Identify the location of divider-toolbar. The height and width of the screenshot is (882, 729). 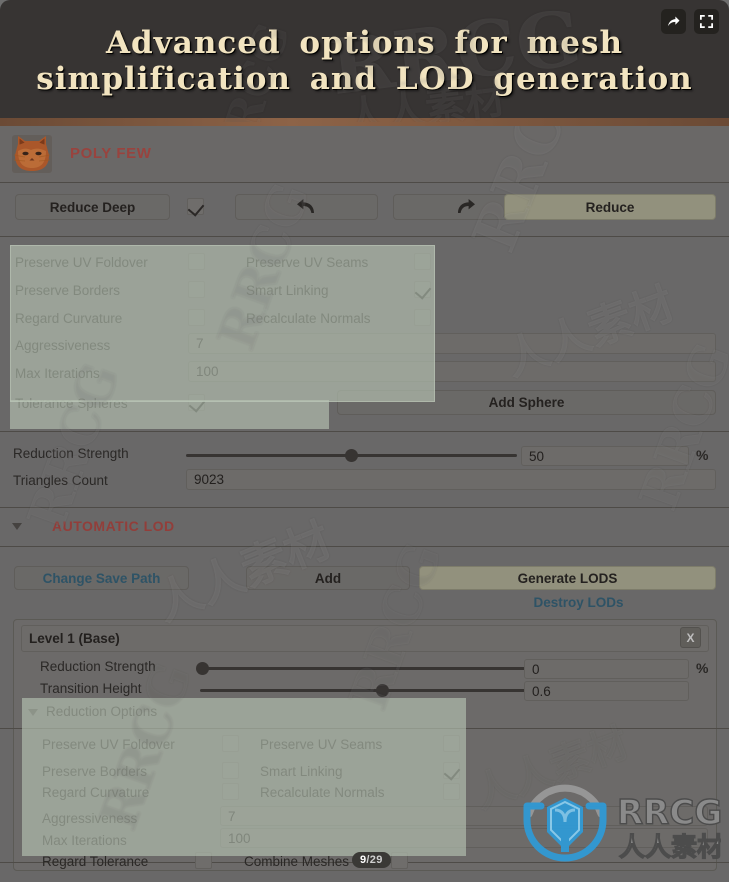
(364, 236).